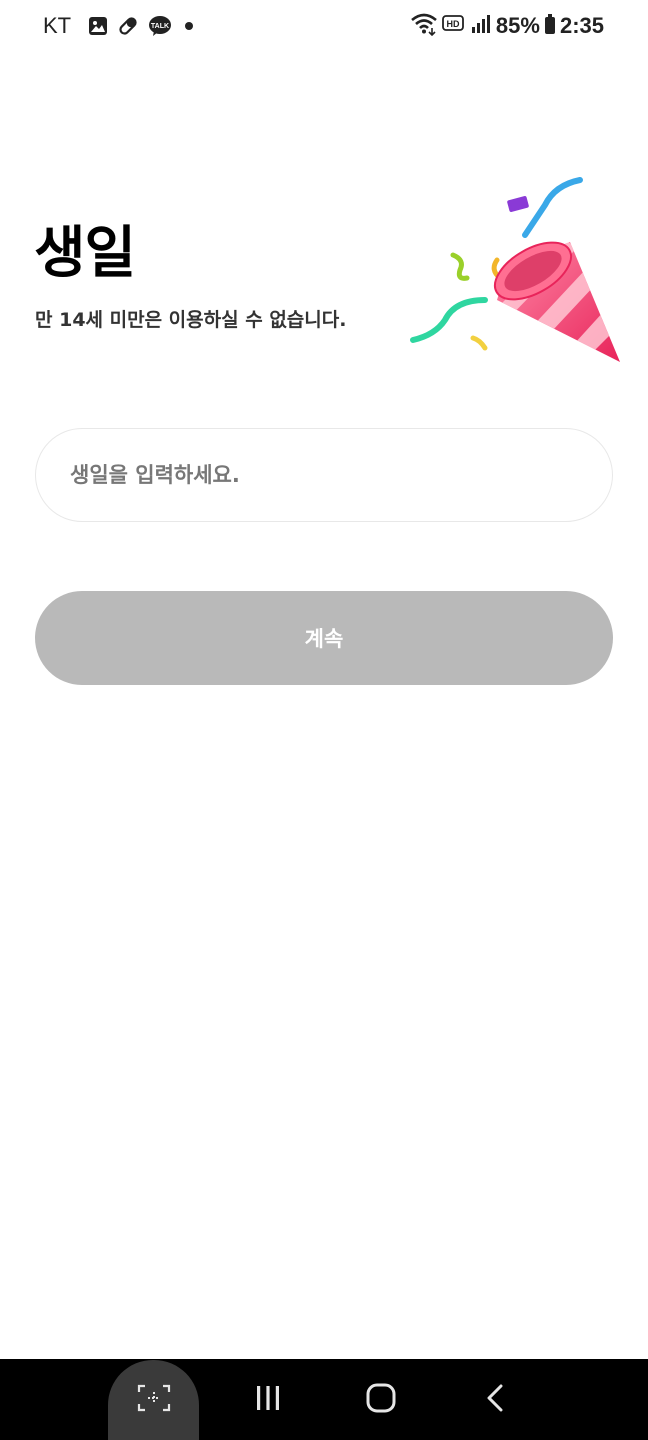  What do you see at coordinates (142, 26) in the screenshot?
I see `notification-icons: TALK` at bounding box center [142, 26].